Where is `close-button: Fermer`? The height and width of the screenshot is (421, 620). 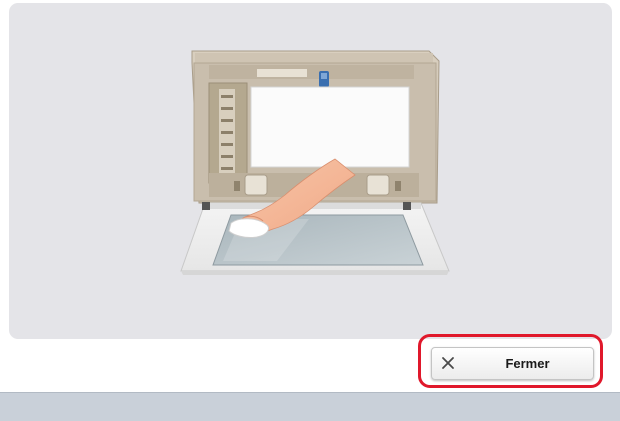
close-button: Fermer is located at coordinates (512, 363).